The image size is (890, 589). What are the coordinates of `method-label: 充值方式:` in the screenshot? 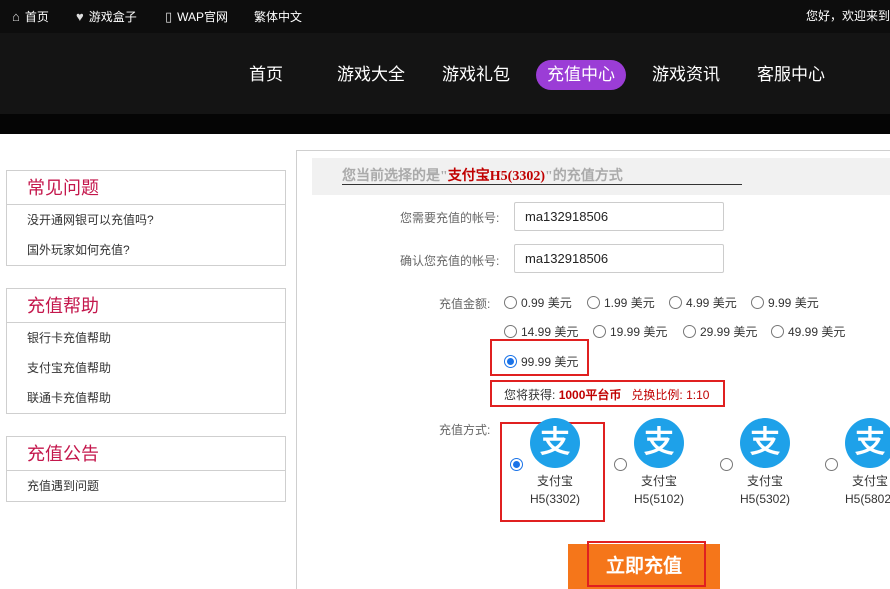 It's located at (465, 430).